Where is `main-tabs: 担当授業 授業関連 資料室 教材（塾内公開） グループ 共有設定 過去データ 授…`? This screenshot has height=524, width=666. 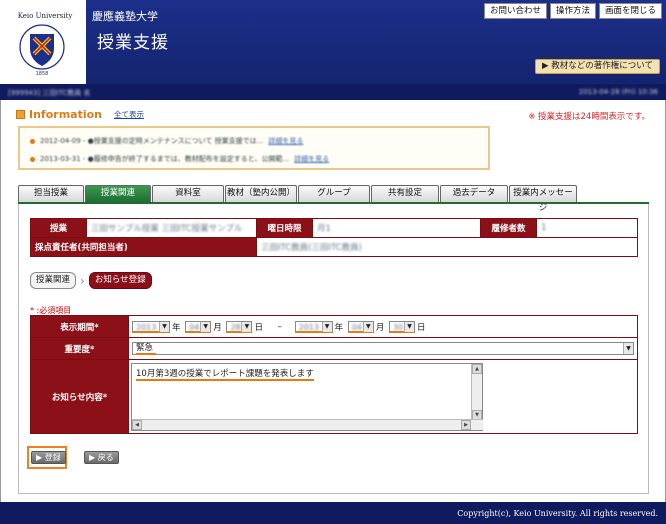
main-tabs: 担当授業 授業関連 資料室 教材（塾内公開） グループ 共有設定 過去データ 授… is located at coordinates (297, 199).